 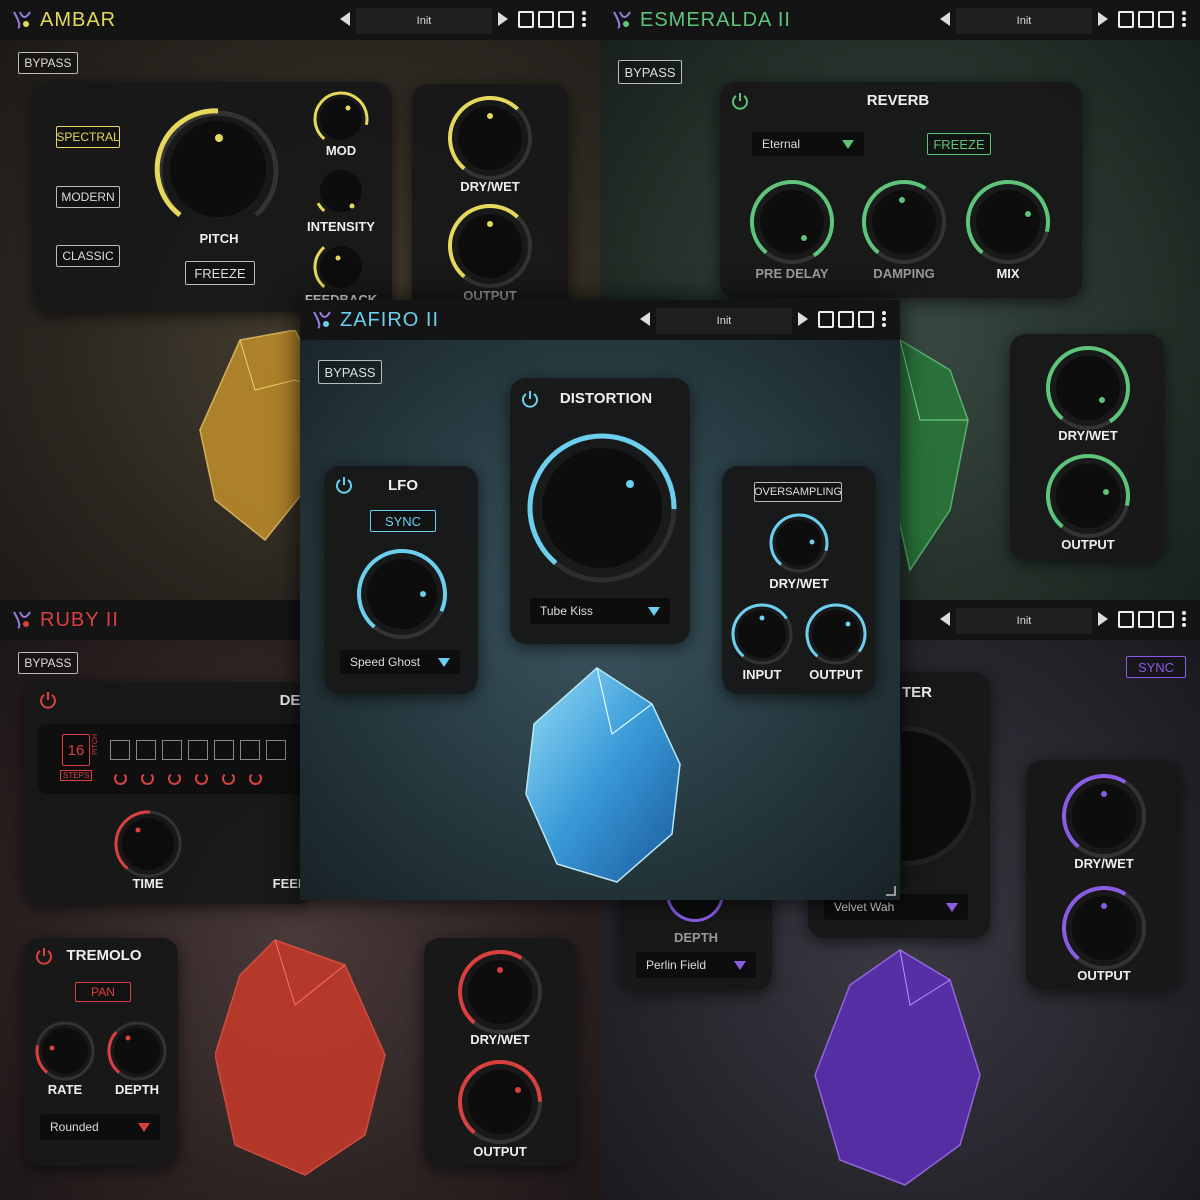 What do you see at coordinates (792, 222) in the screenshot?
I see `pre-delay-knob` at bounding box center [792, 222].